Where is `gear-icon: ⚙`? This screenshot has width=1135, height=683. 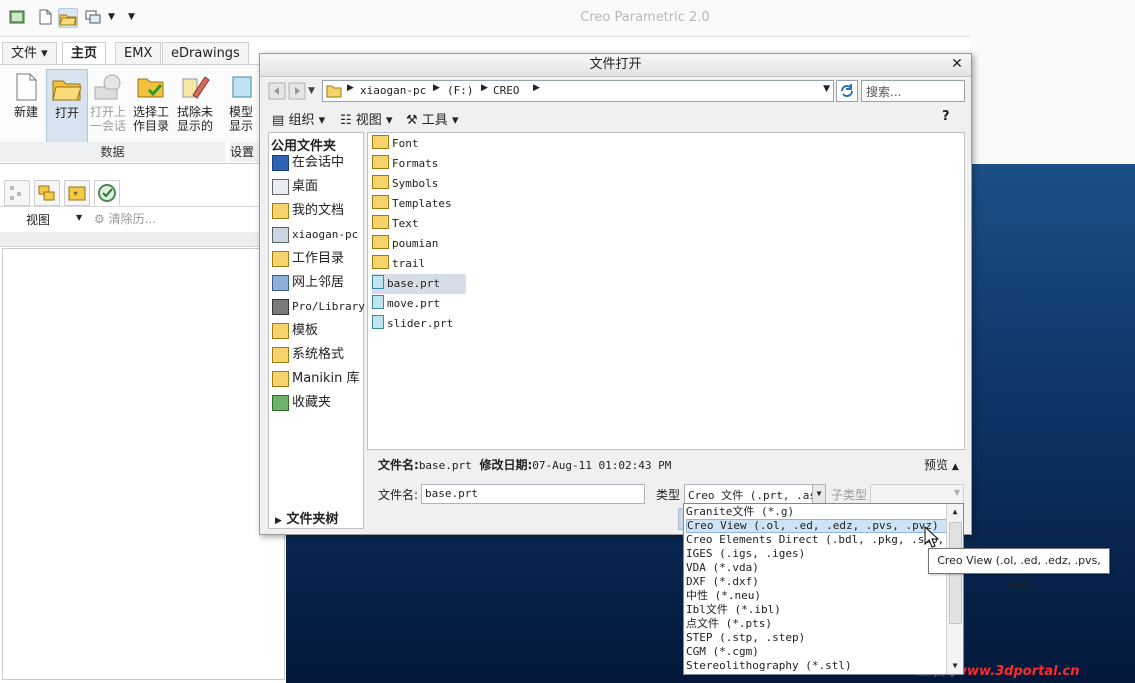
gear-icon: ⚙ is located at coordinates (99, 219).